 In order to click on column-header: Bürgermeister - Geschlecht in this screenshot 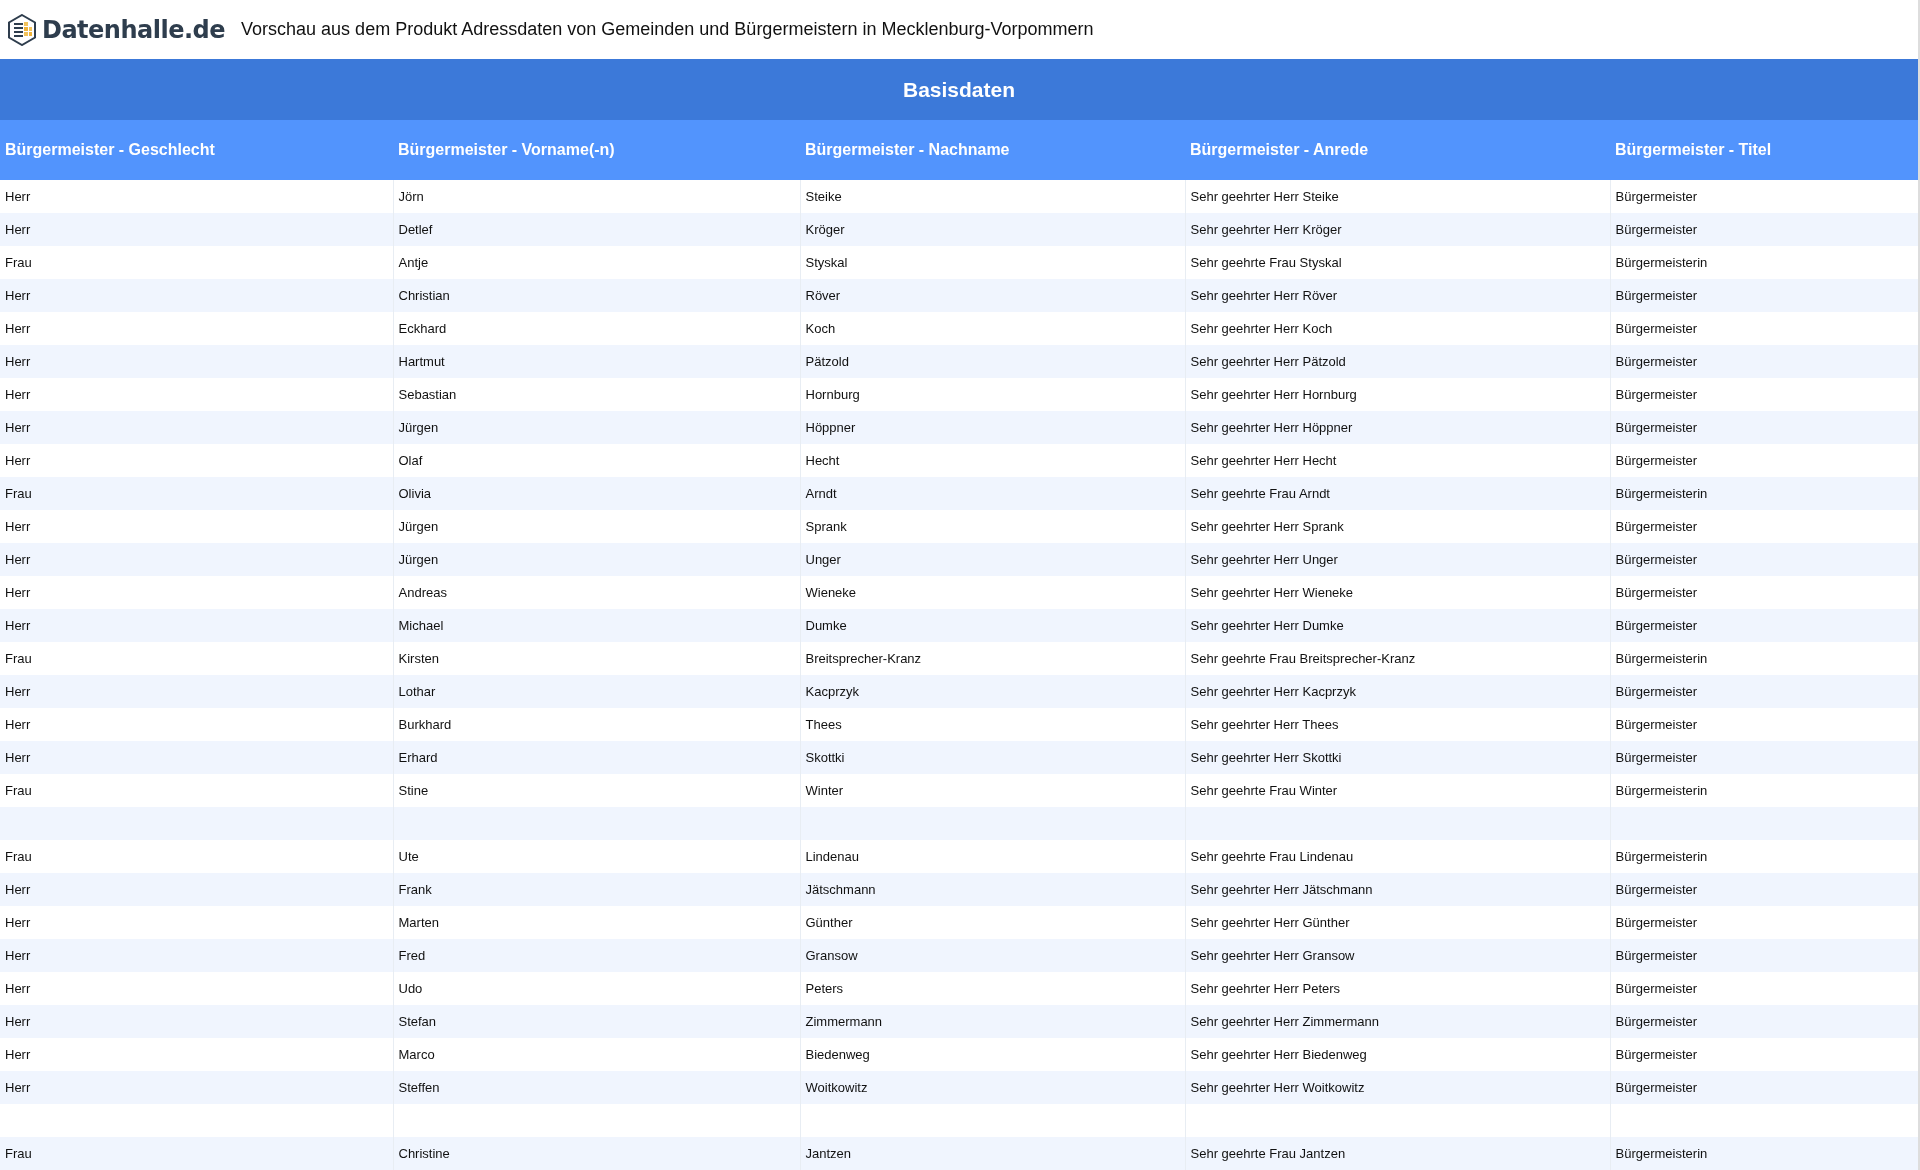, I will do `click(196, 150)`.